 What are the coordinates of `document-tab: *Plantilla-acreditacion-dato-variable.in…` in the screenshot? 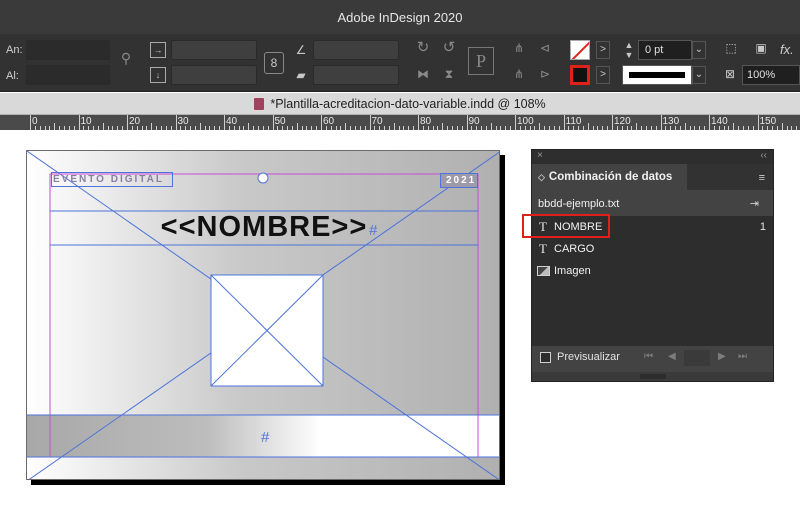 It's located at (400, 104).